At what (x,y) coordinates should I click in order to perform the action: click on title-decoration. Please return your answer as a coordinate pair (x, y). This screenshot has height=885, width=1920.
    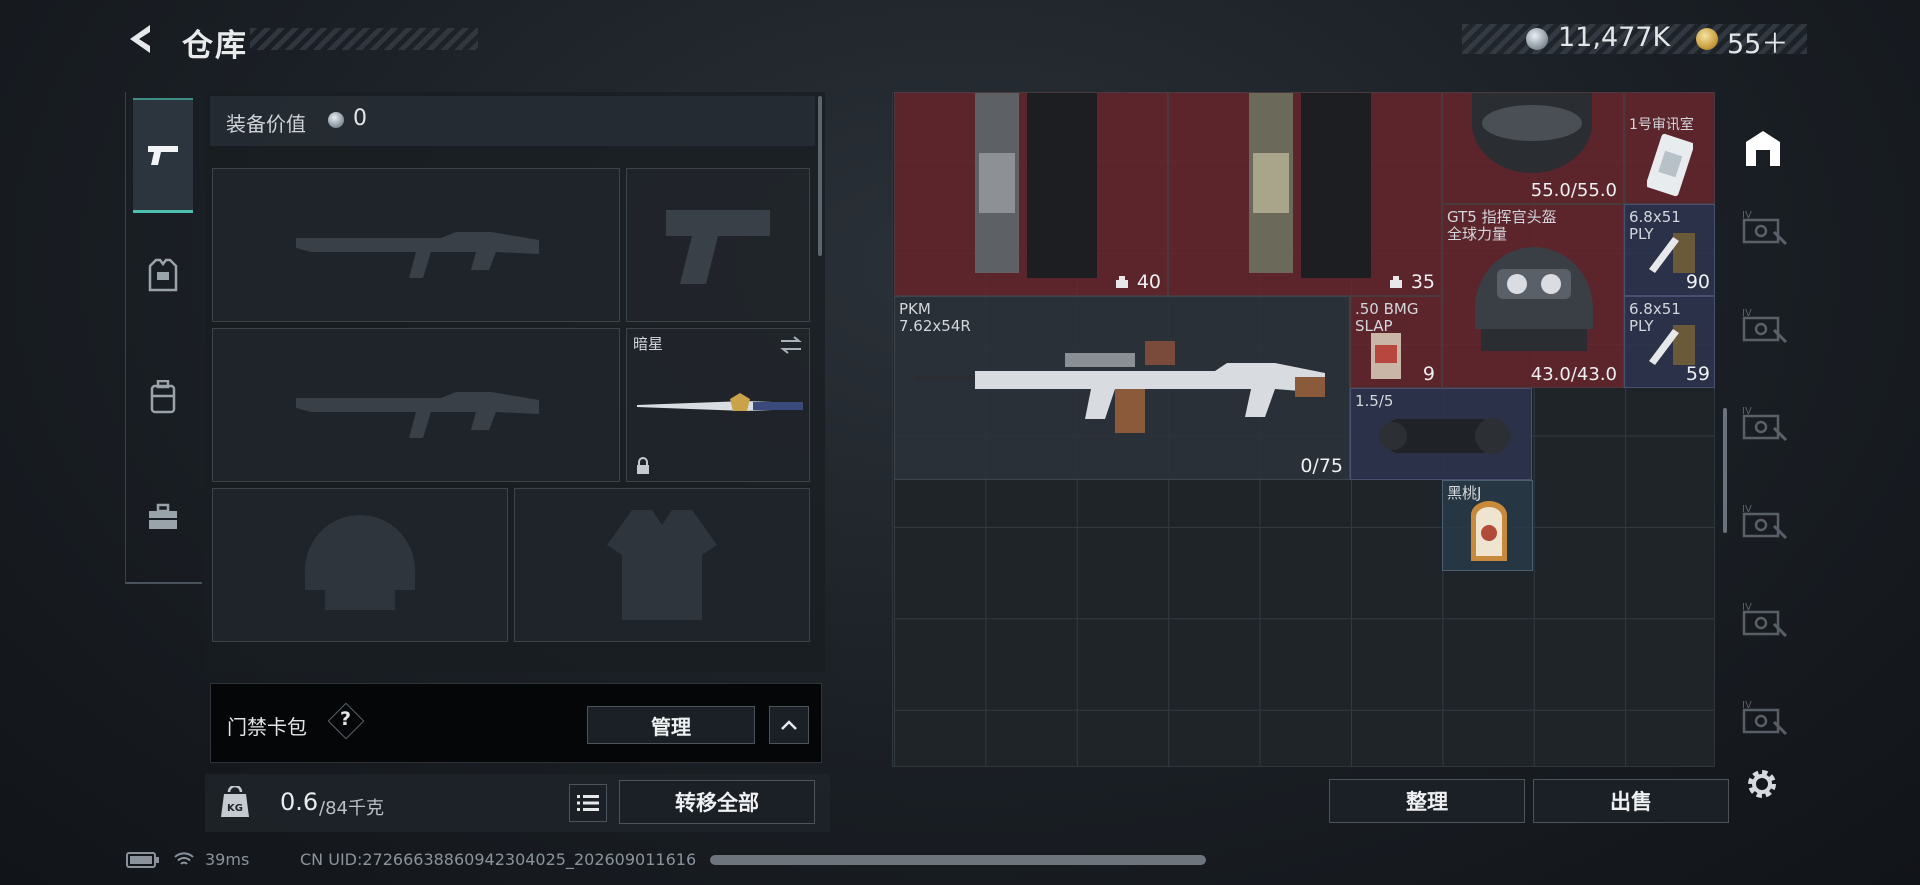
    Looking at the image, I should click on (364, 39).